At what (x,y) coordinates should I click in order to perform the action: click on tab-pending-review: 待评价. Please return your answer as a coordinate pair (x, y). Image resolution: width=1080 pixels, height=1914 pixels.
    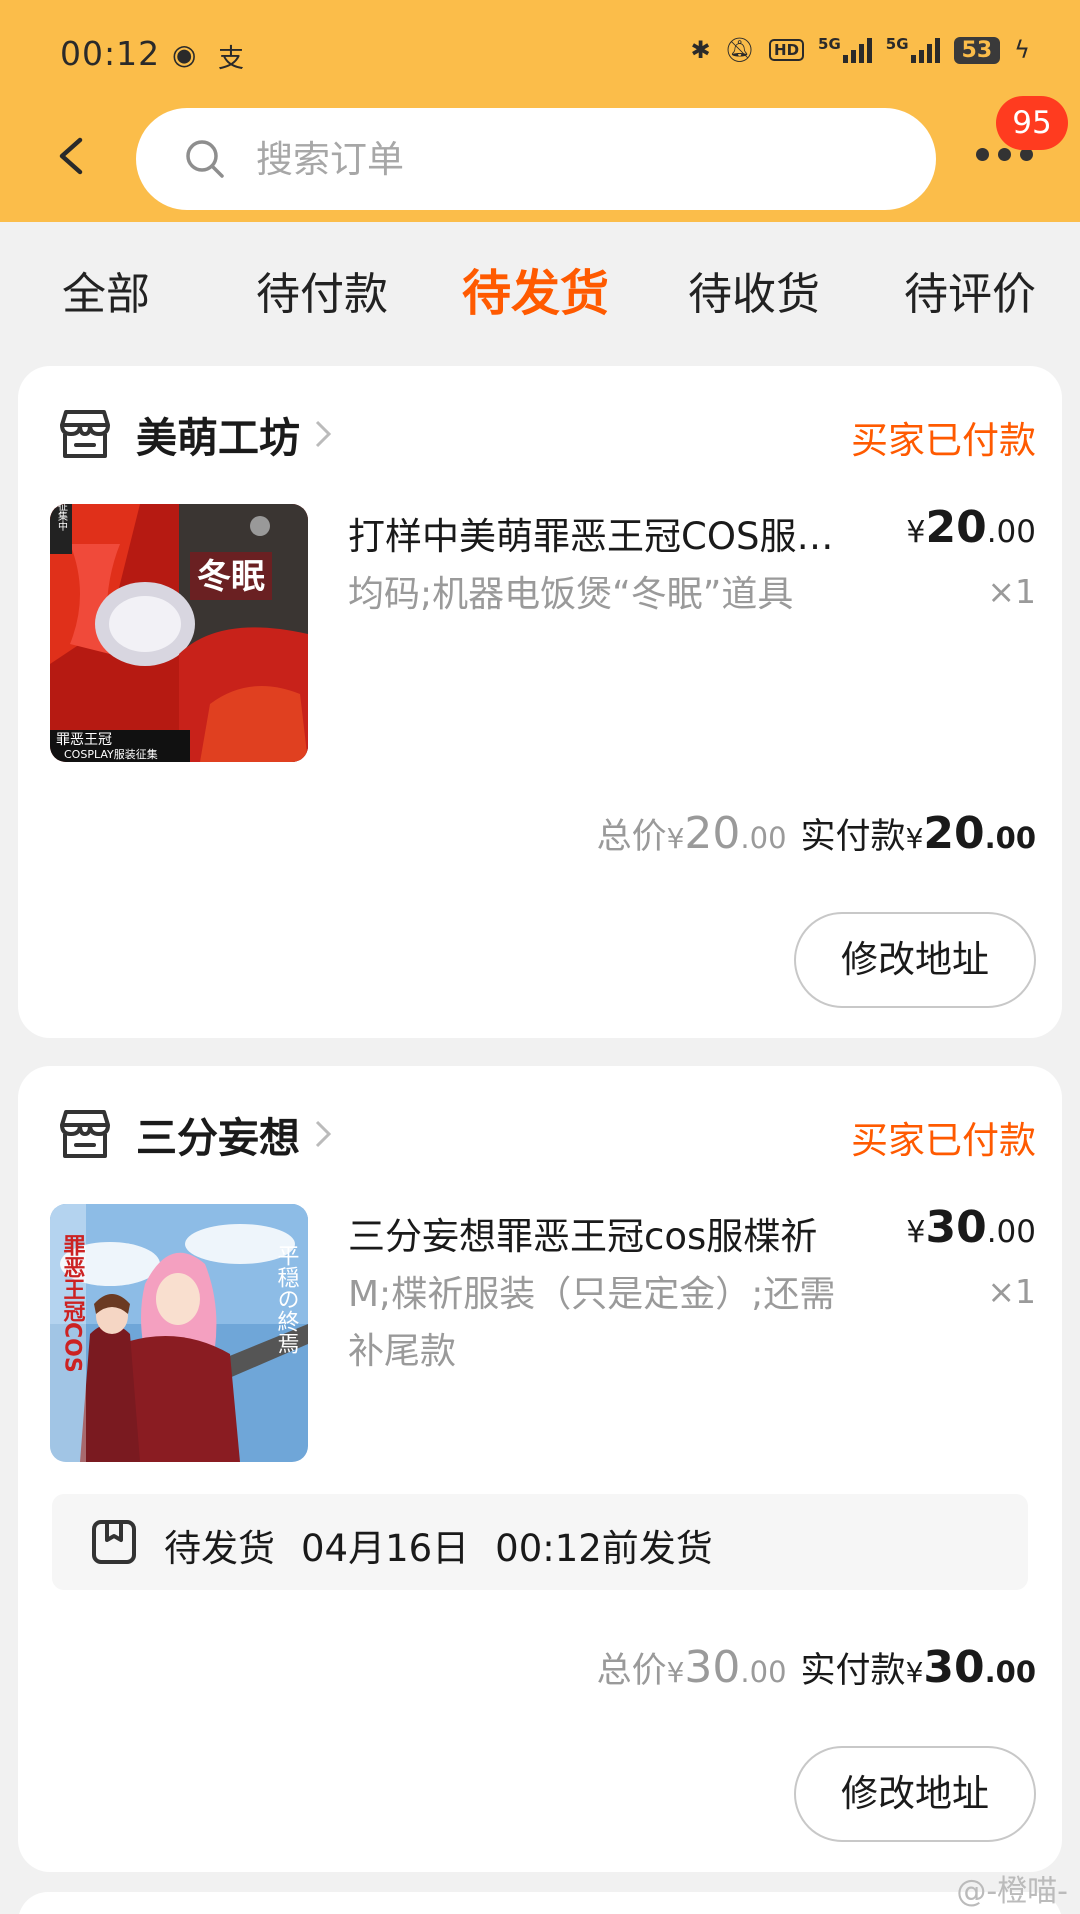
    Looking at the image, I should click on (970, 290).